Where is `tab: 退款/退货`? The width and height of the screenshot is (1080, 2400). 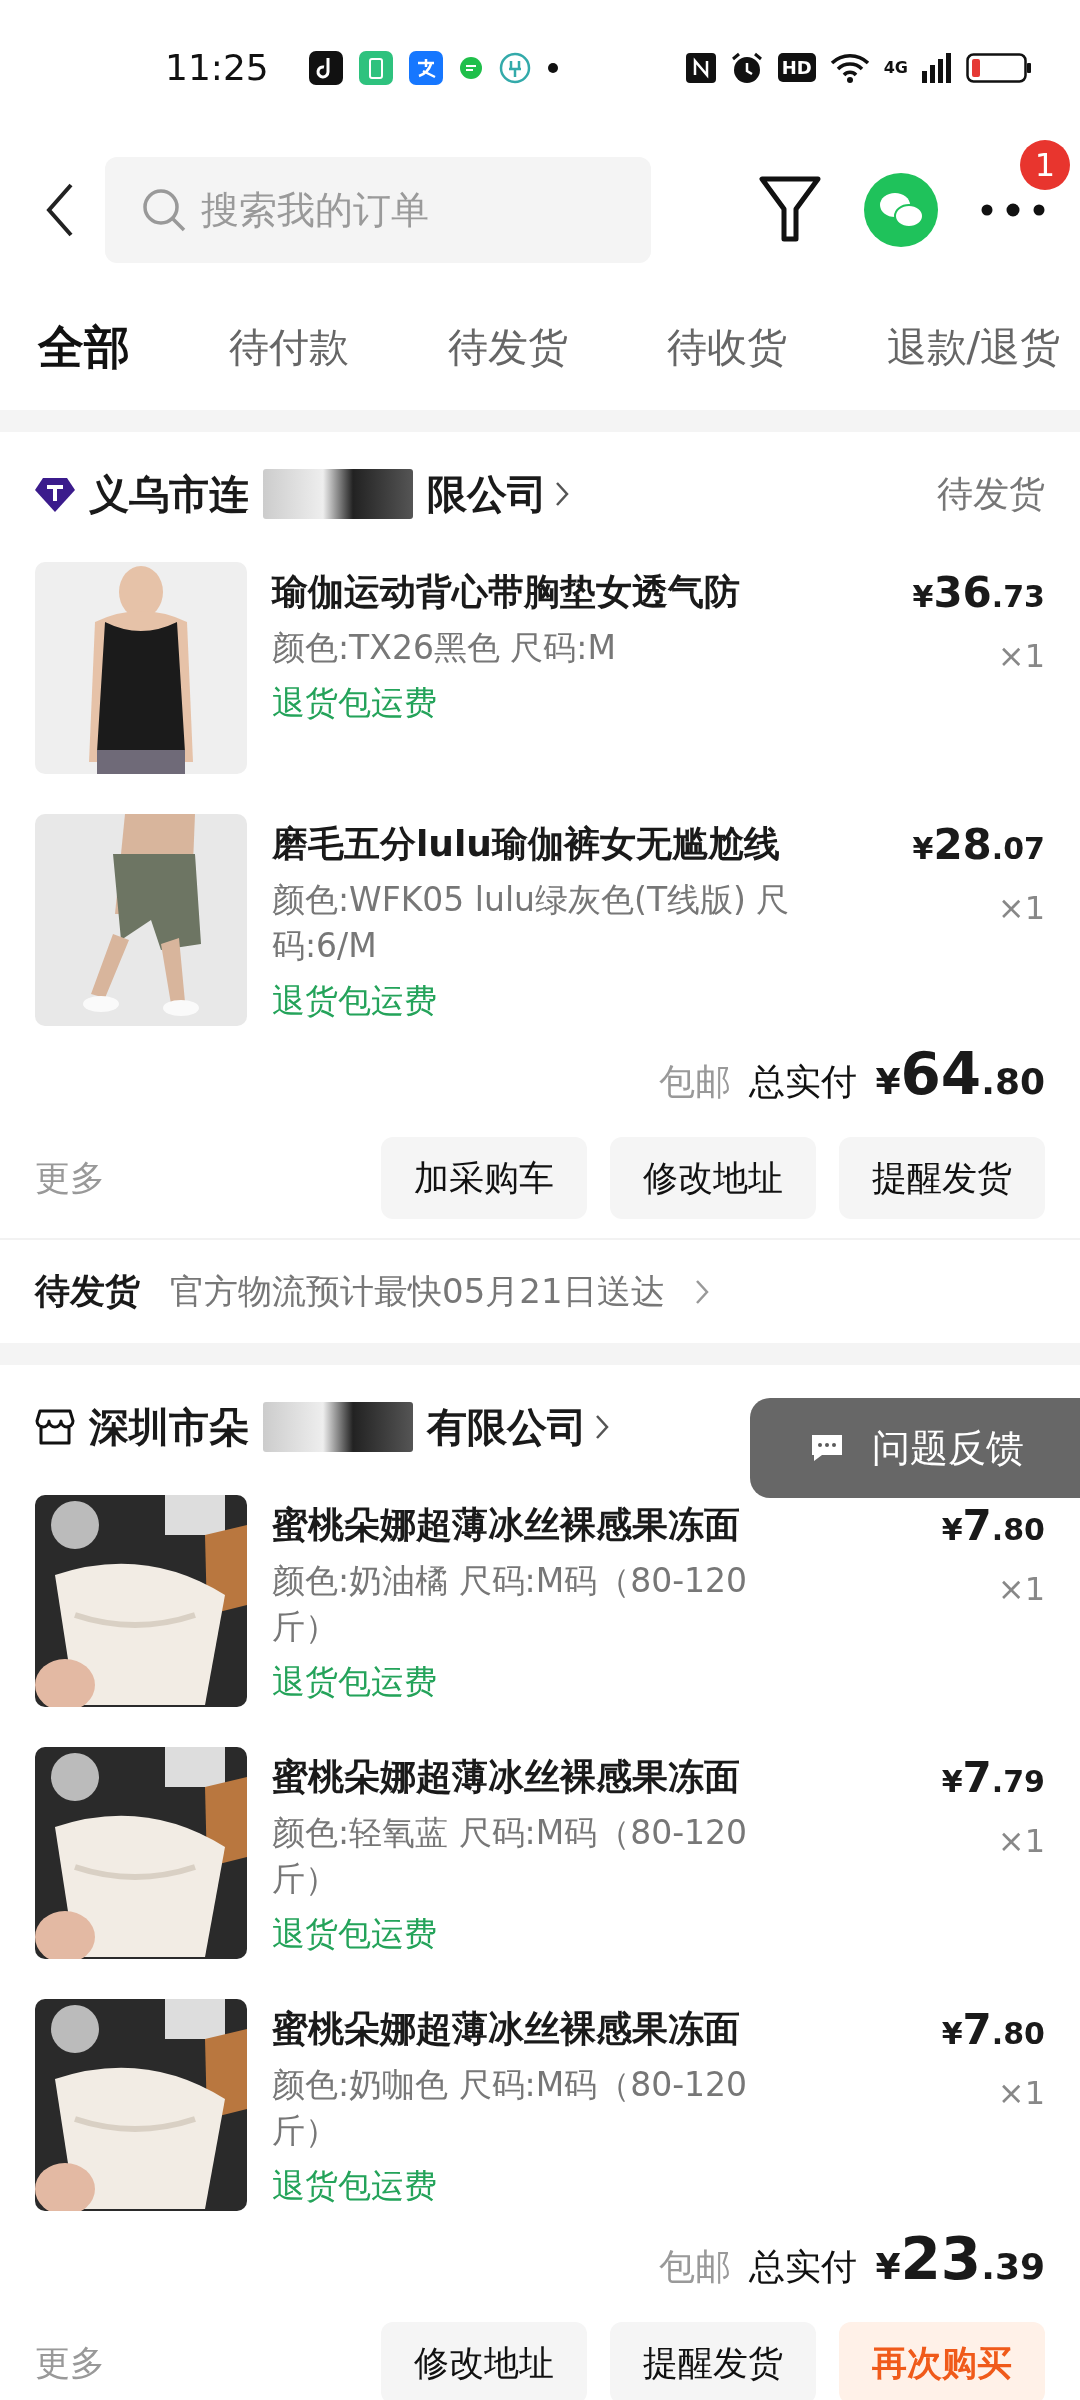 tab: 退款/退货 is located at coordinates (973, 347).